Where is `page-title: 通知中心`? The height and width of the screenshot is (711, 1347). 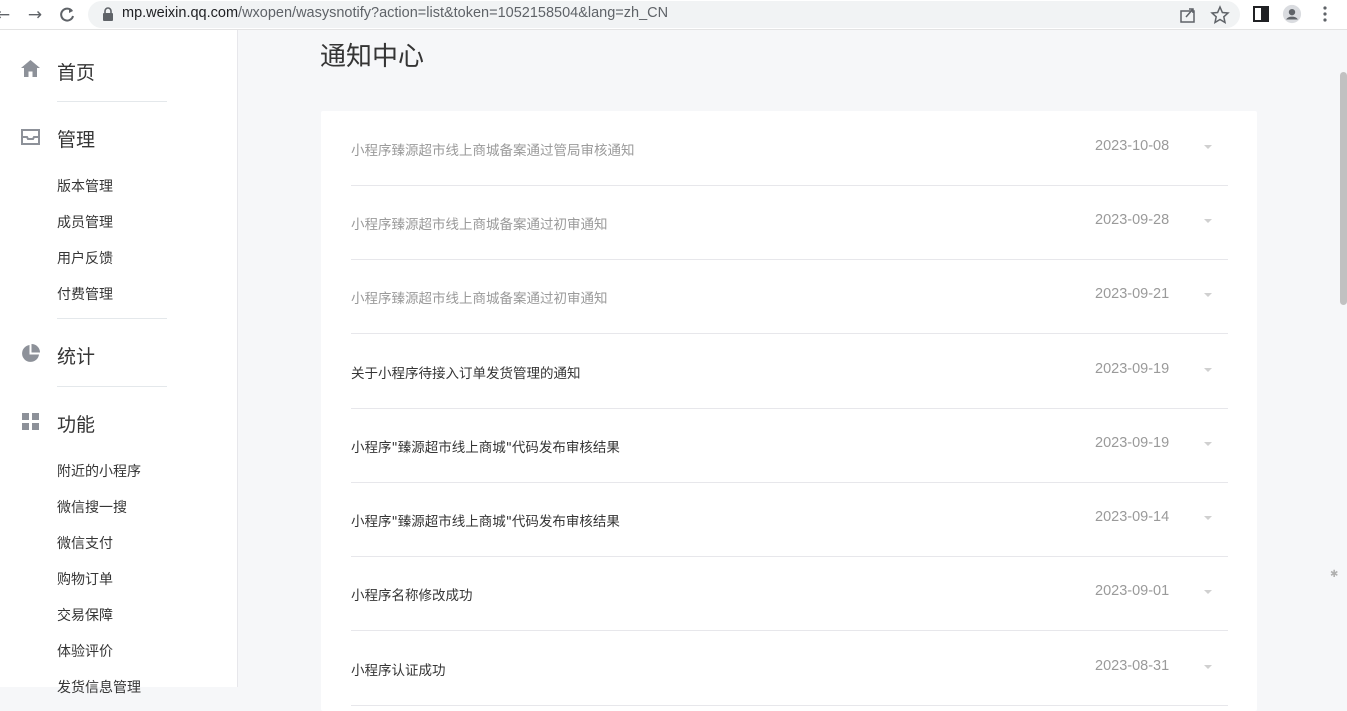 page-title: 通知中心 is located at coordinates (372, 57).